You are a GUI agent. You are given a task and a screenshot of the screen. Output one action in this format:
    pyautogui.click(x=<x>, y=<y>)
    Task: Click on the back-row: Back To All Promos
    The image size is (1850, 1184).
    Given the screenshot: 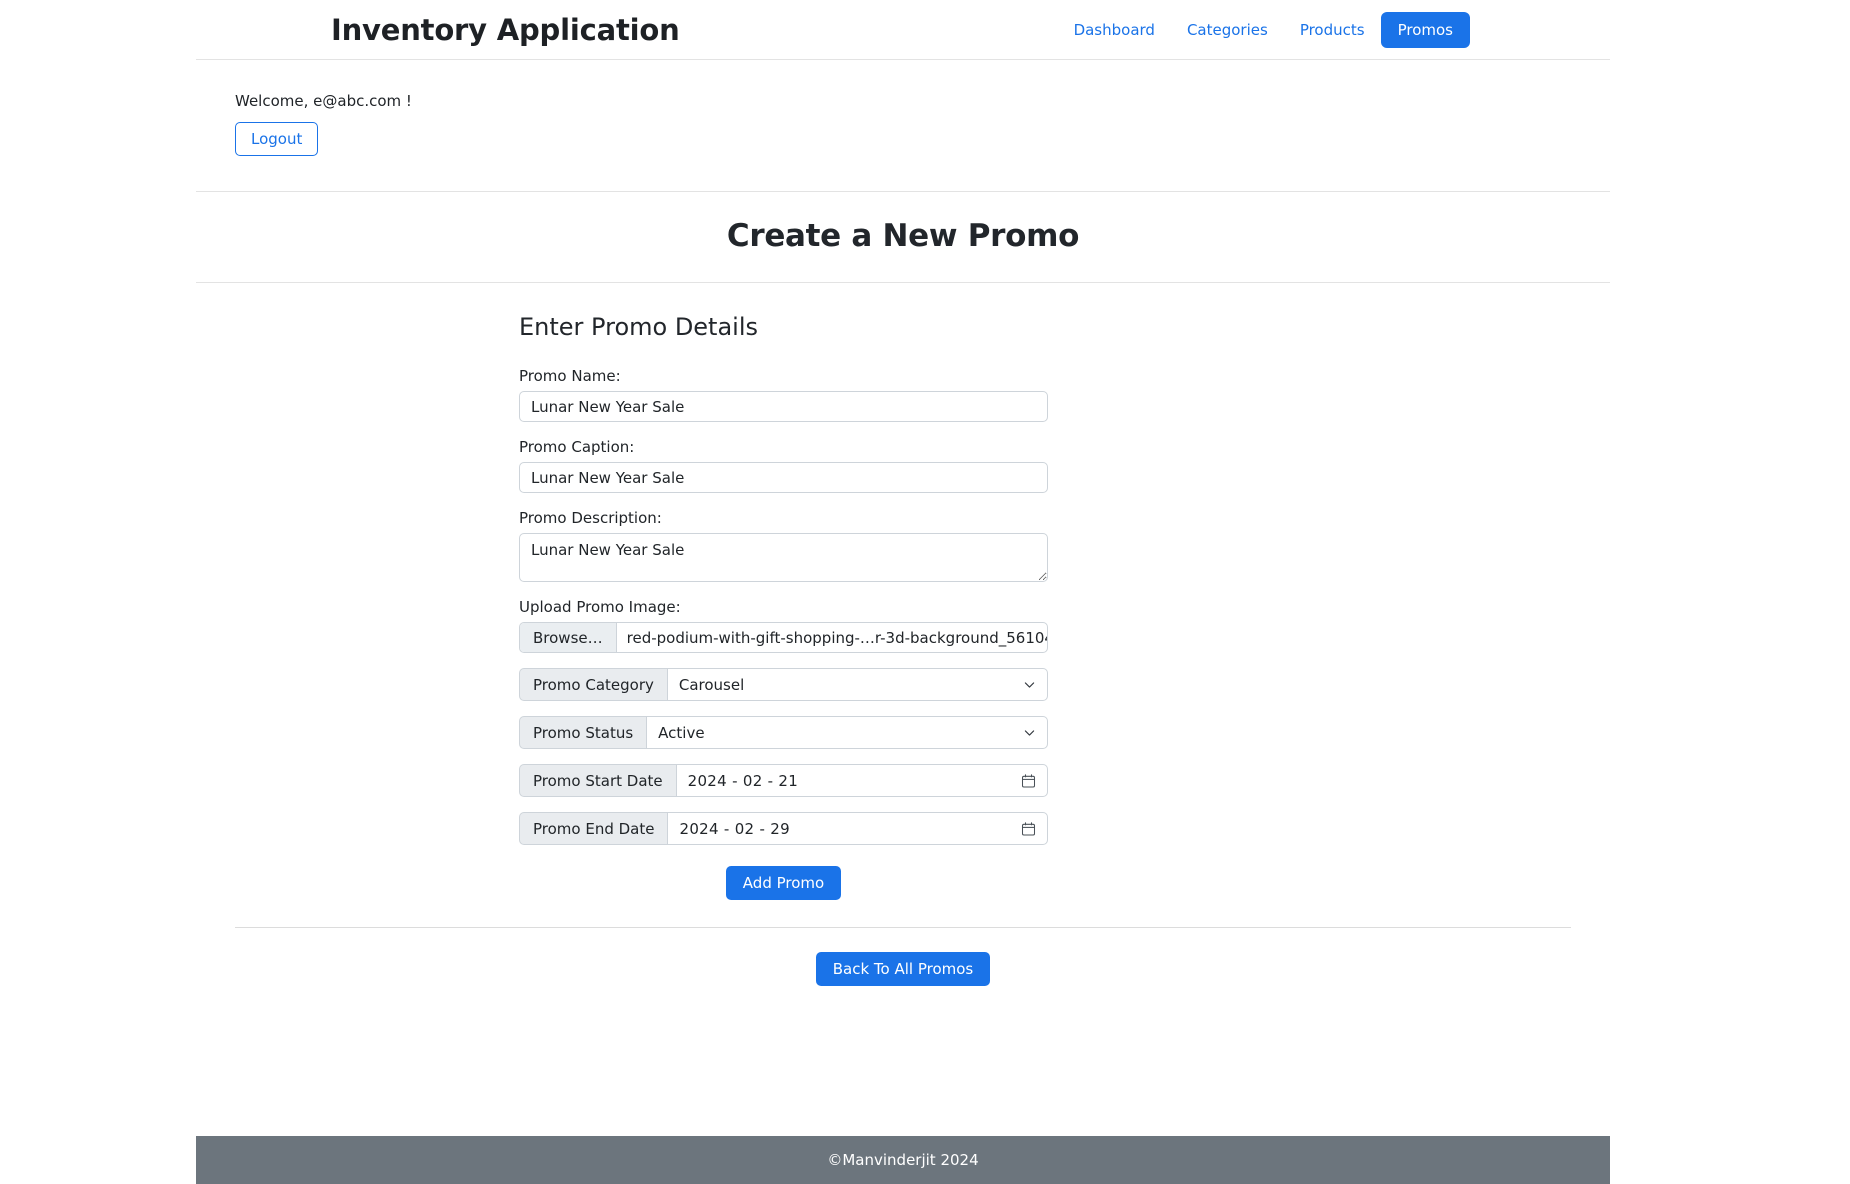 What is the action you would take?
    pyautogui.click(x=903, y=957)
    